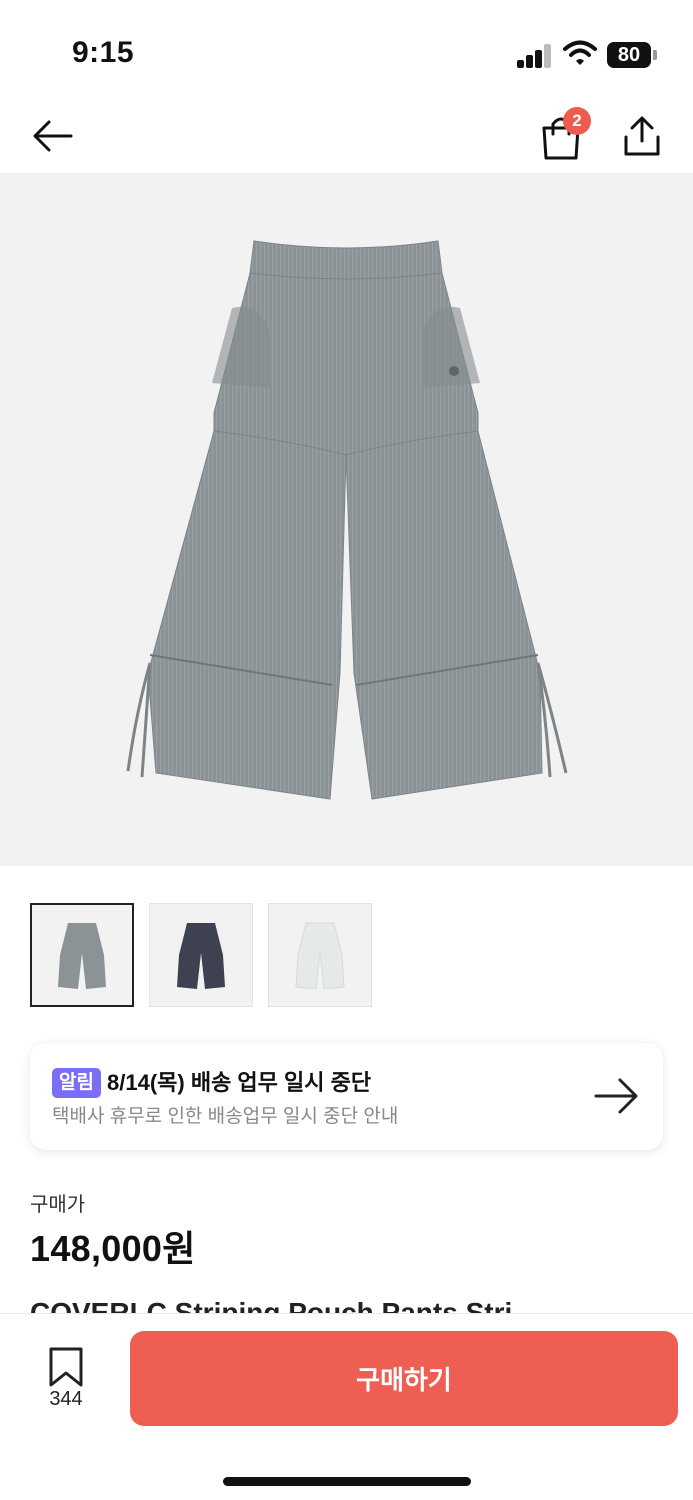 Image resolution: width=693 pixels, height=1500 pixels. I want to click on wifi-icon, so click(580, 54).